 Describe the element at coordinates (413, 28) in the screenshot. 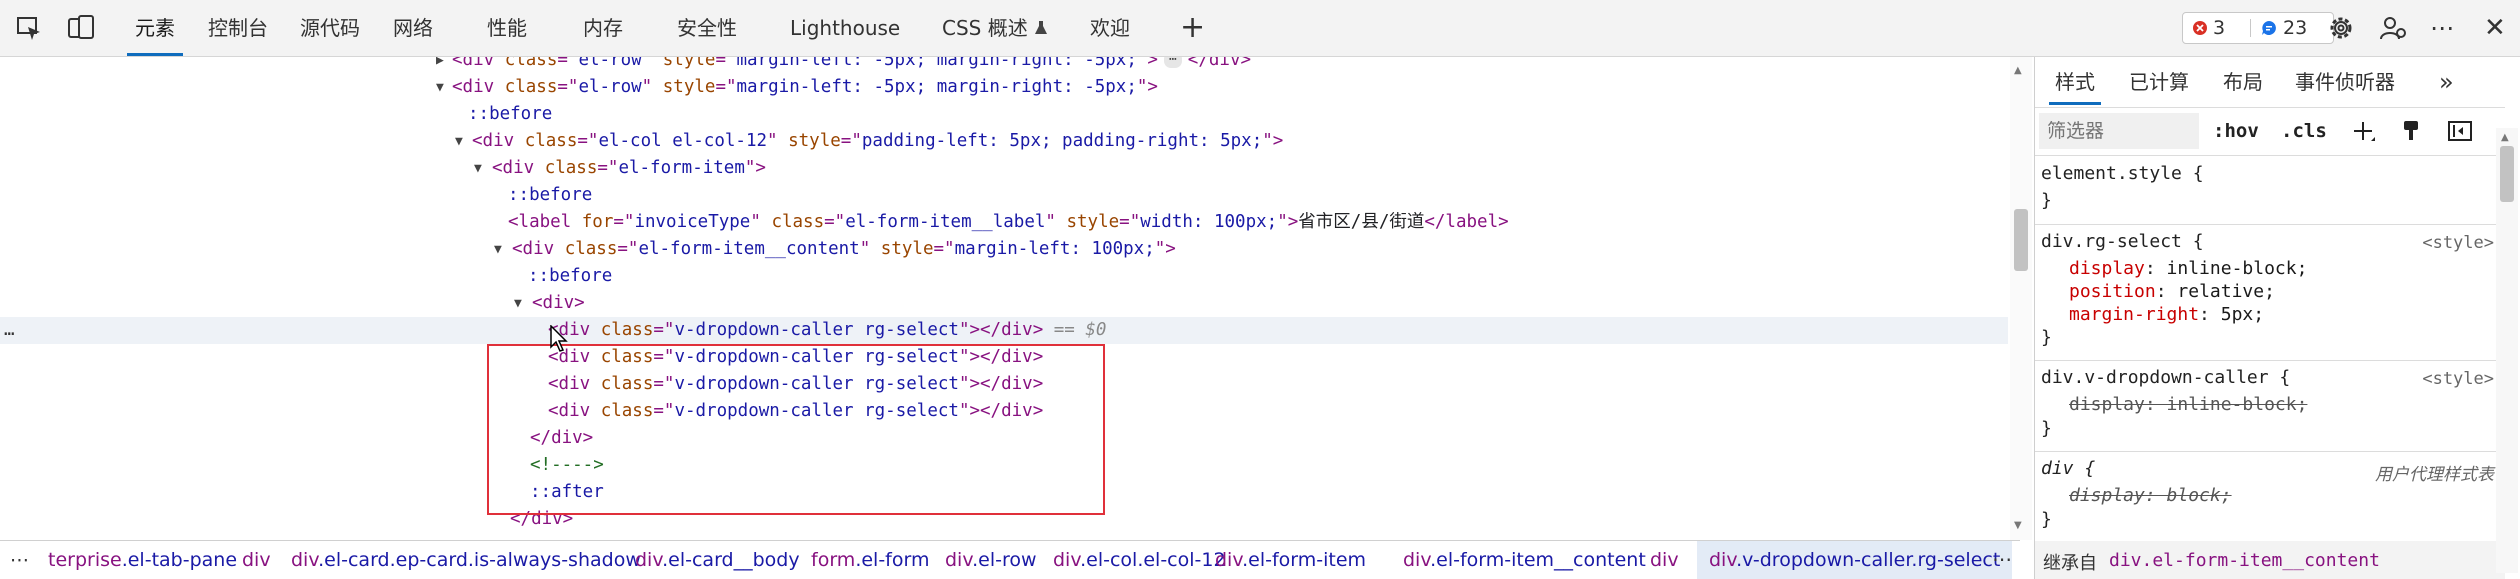

I see `tab-network: 网络` at that location.